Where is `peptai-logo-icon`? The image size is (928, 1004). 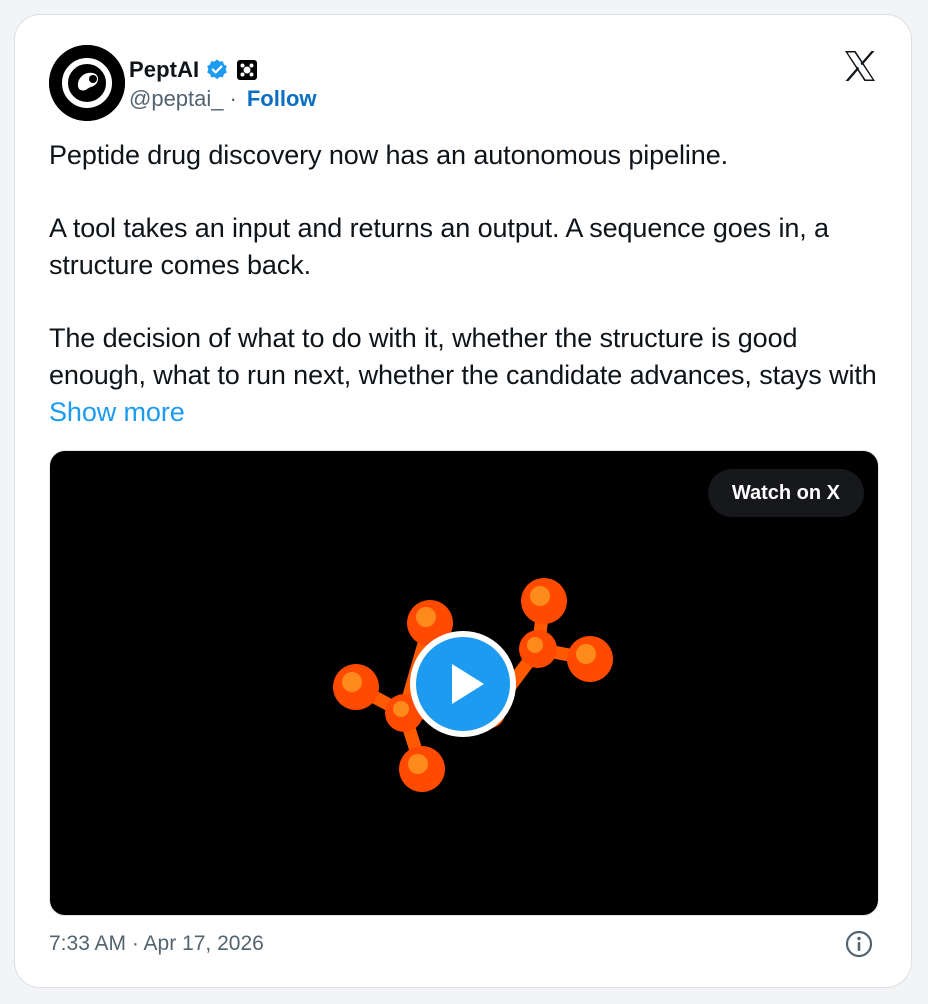 peptai-logo-icon is located at coordinates (87, 83).